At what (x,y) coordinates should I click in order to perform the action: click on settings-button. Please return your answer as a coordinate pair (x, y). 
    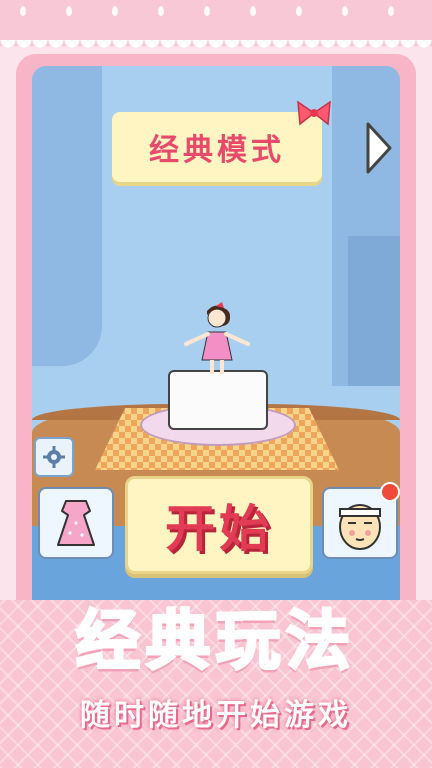
    Looking at the image, I should click on (54, 457).